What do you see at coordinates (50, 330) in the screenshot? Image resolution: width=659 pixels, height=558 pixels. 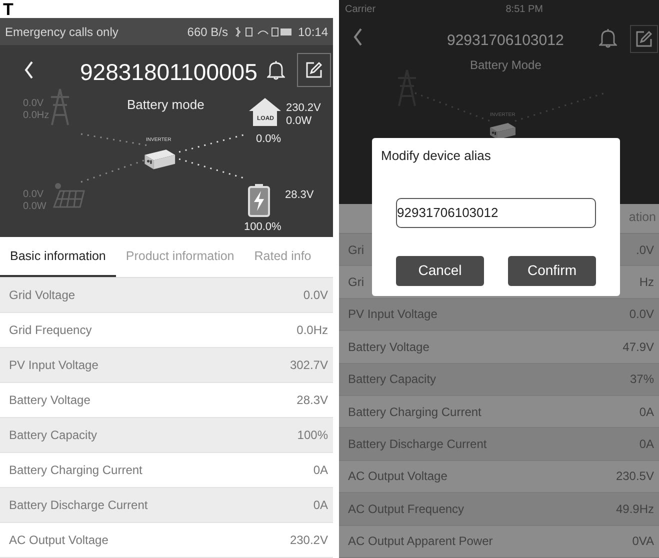 I see `row-label: Grid Frequency` at bounding box center [50, 330].